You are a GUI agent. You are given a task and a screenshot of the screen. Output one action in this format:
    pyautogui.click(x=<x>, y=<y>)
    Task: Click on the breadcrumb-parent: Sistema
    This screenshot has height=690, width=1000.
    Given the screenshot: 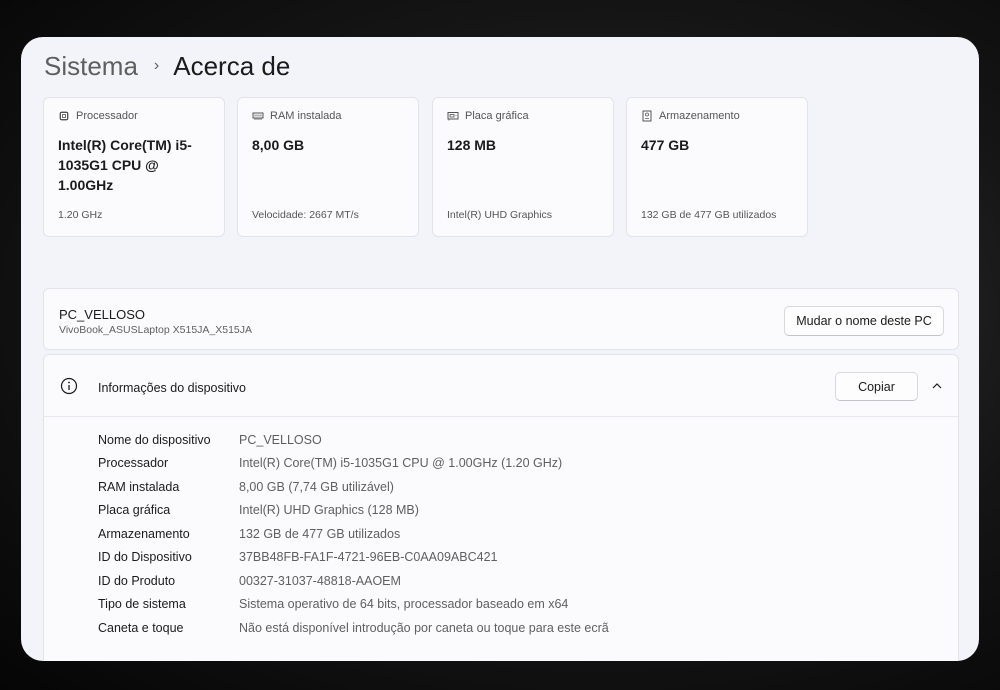 What is the action you would take?
    pyautogui.click(x=91, y=66)
    